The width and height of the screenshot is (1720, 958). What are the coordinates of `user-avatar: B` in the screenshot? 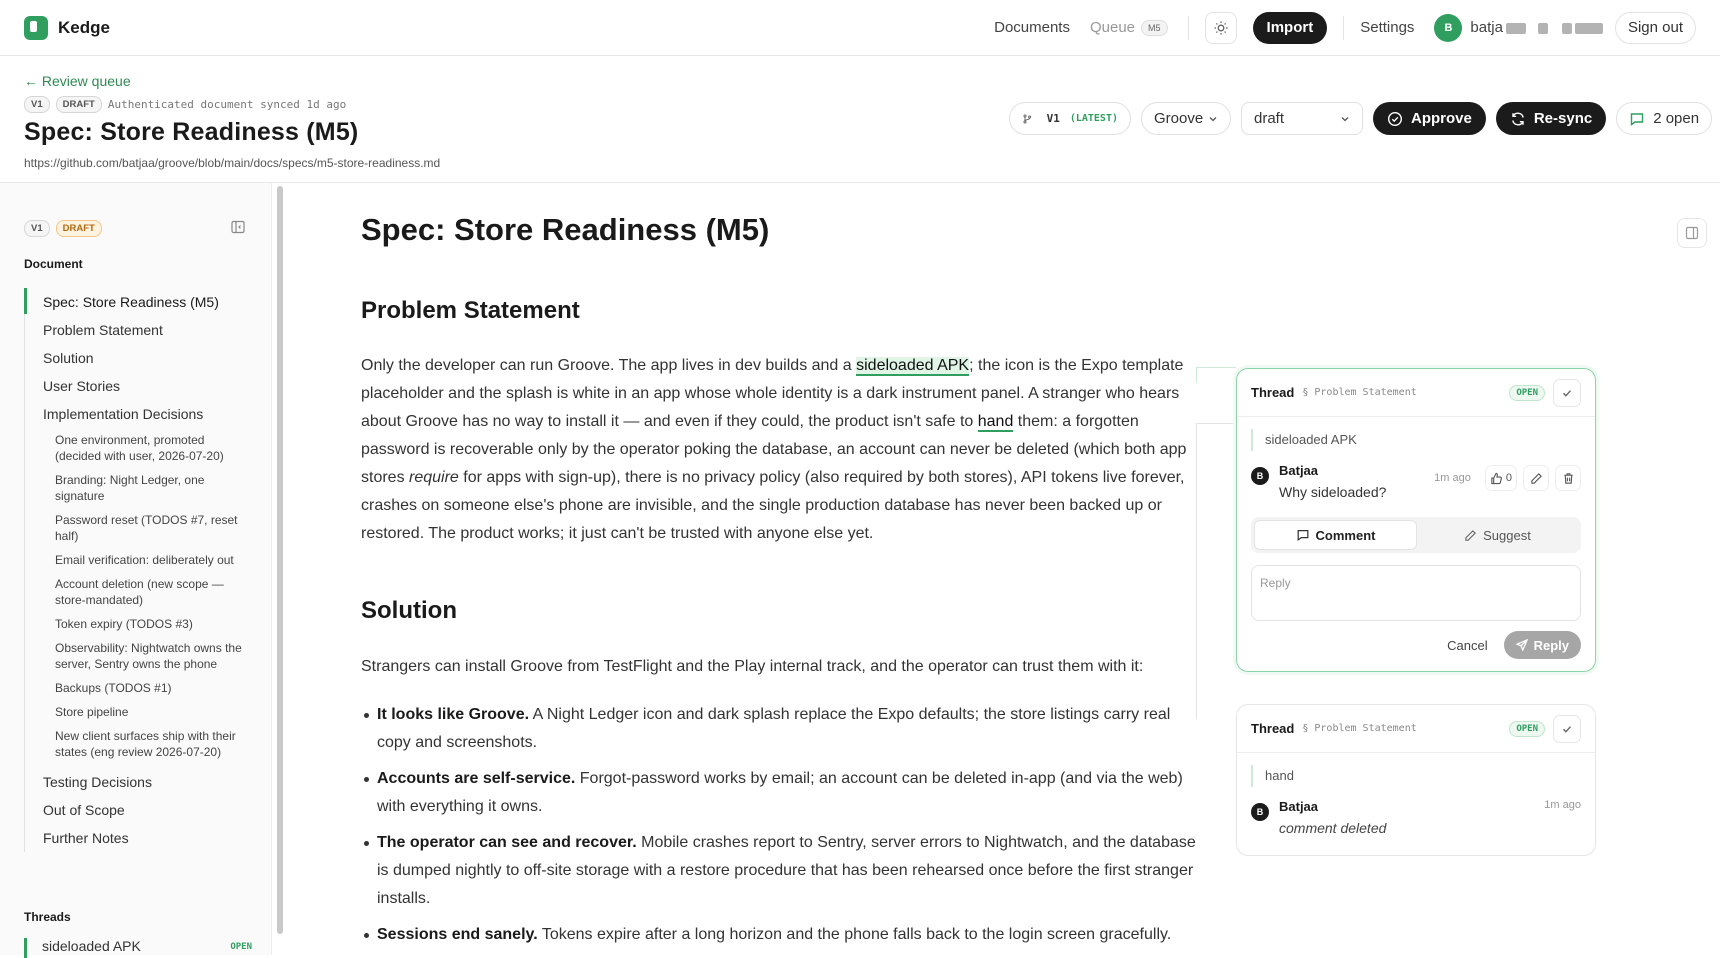 It's located at (1448, 27).